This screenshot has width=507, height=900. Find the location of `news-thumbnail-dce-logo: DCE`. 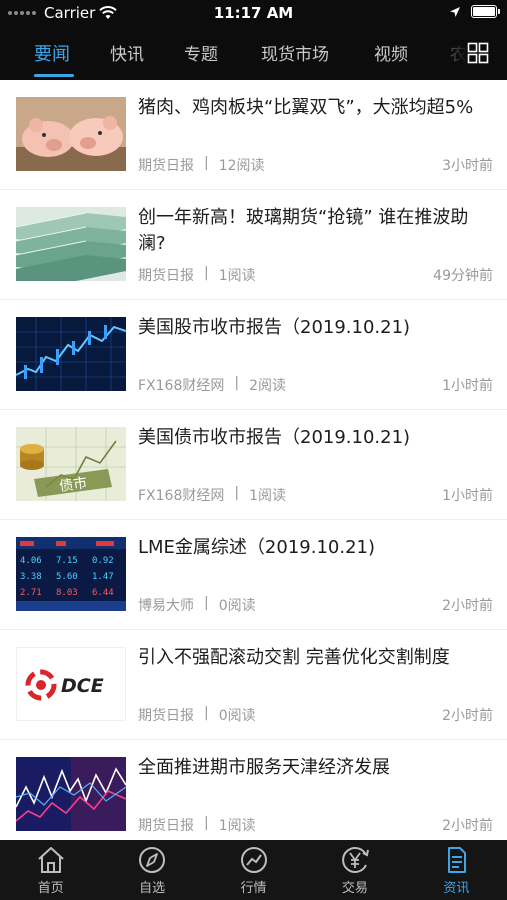

news-thumbnail-dce-logo: DCE is located at coordinates (71, 684).